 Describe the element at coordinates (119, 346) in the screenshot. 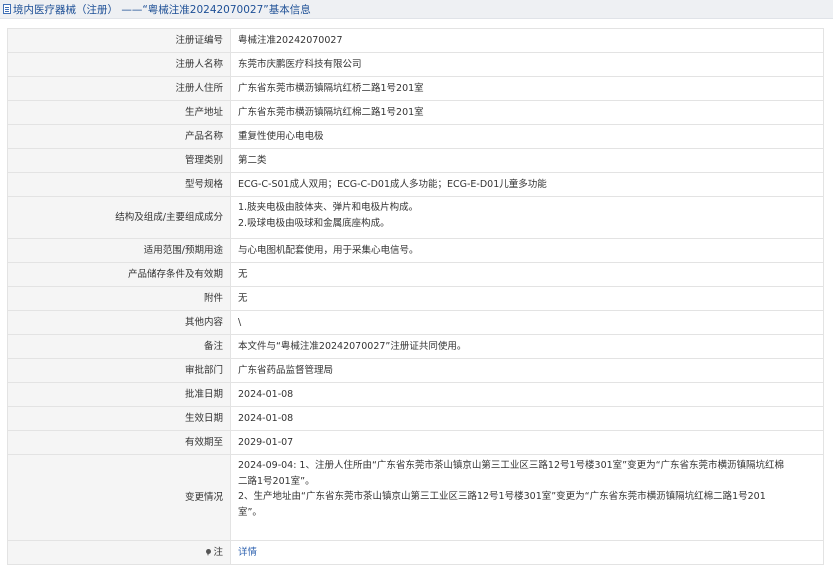

I see `field-label: 备注` at that location.